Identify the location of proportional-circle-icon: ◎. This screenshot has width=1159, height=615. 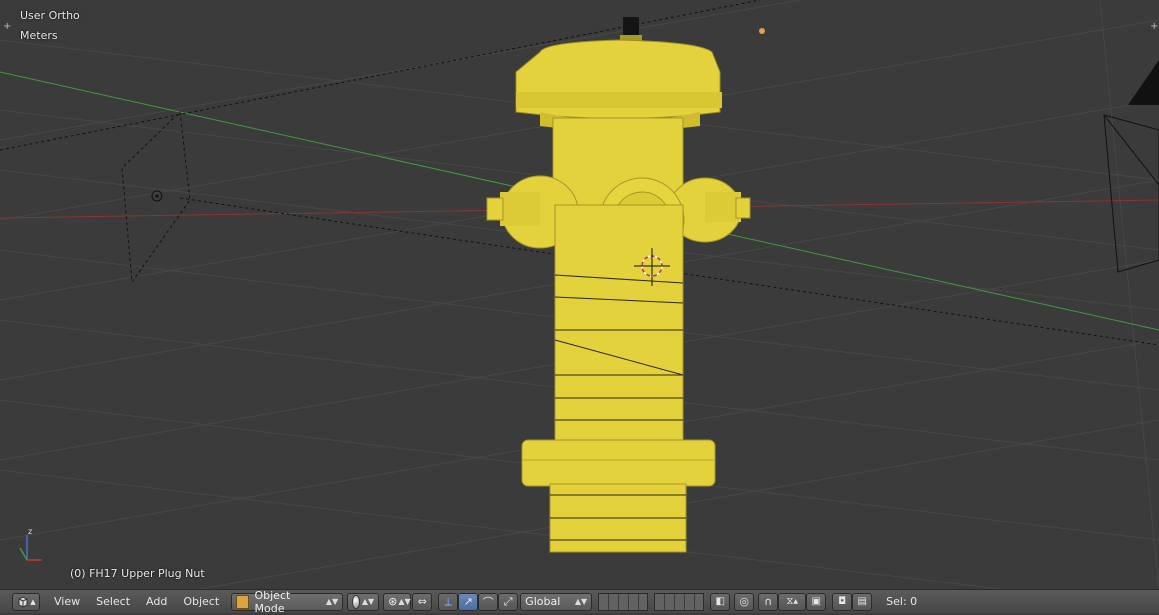
(744, 601).